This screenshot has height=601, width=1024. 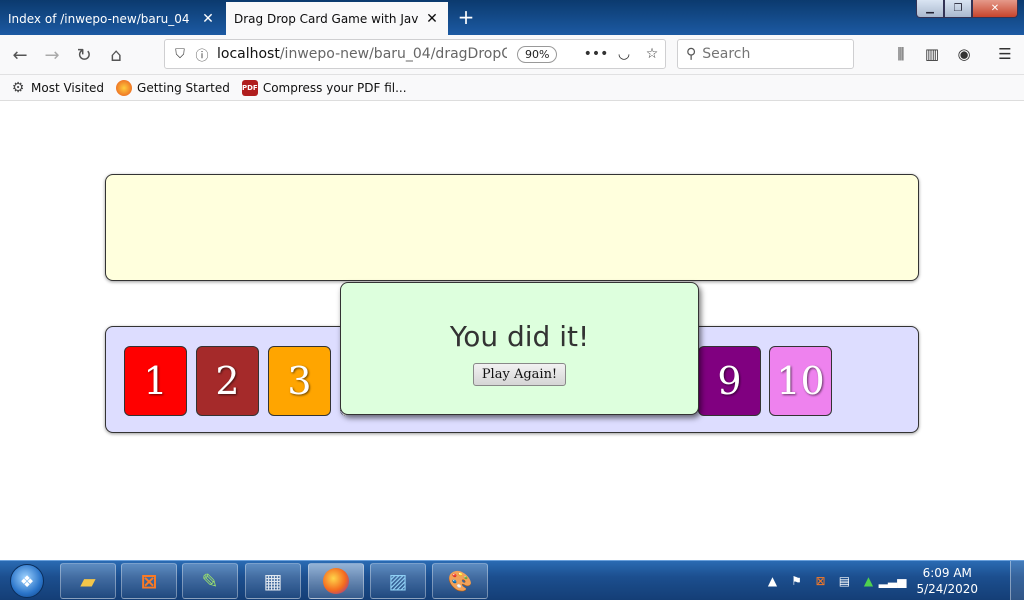 What do you see at coordinates (596, 54) in the screenshot?
I see `more-actions-icon: •••` at bounding box center [596, 54].